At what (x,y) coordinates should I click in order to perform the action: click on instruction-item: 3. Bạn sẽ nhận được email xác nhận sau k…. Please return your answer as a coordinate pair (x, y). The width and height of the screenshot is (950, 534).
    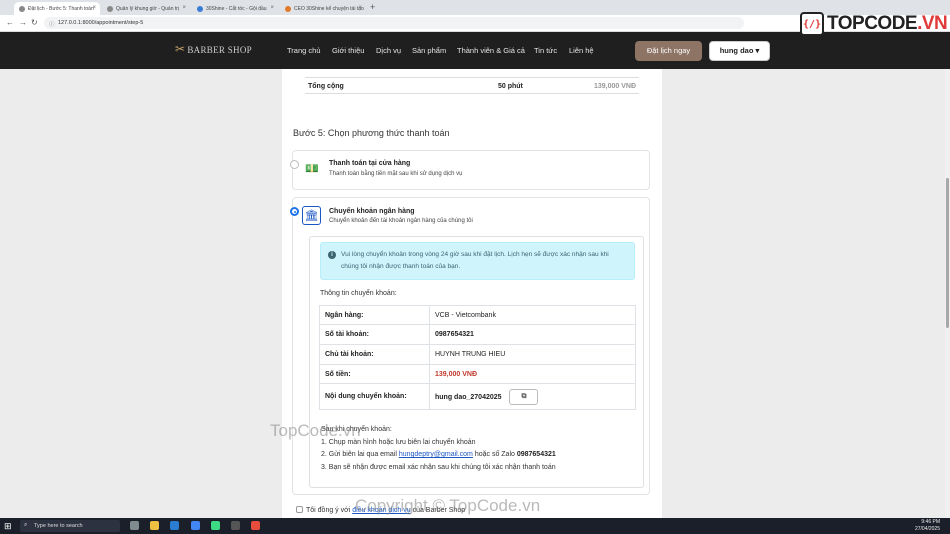
    Looking at the image, I should click on (438, 467).